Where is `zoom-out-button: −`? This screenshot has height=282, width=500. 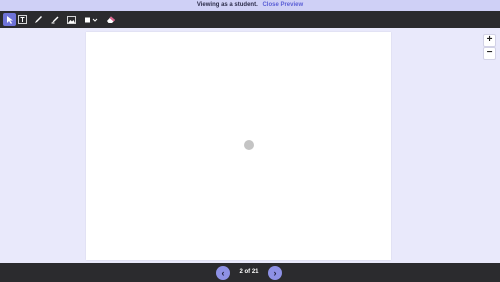 zoom-out-button: − is located at coordinates (489, 53).